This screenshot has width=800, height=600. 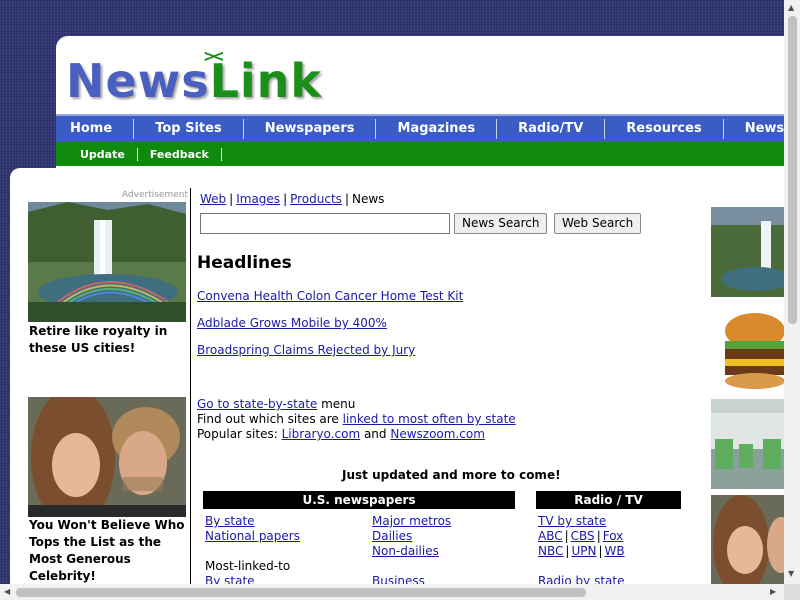 What do you see at coordinates (310, 129) in the screenshot?
I see `nav-newspapers: Newspapers` at bounding box center [310, 129].